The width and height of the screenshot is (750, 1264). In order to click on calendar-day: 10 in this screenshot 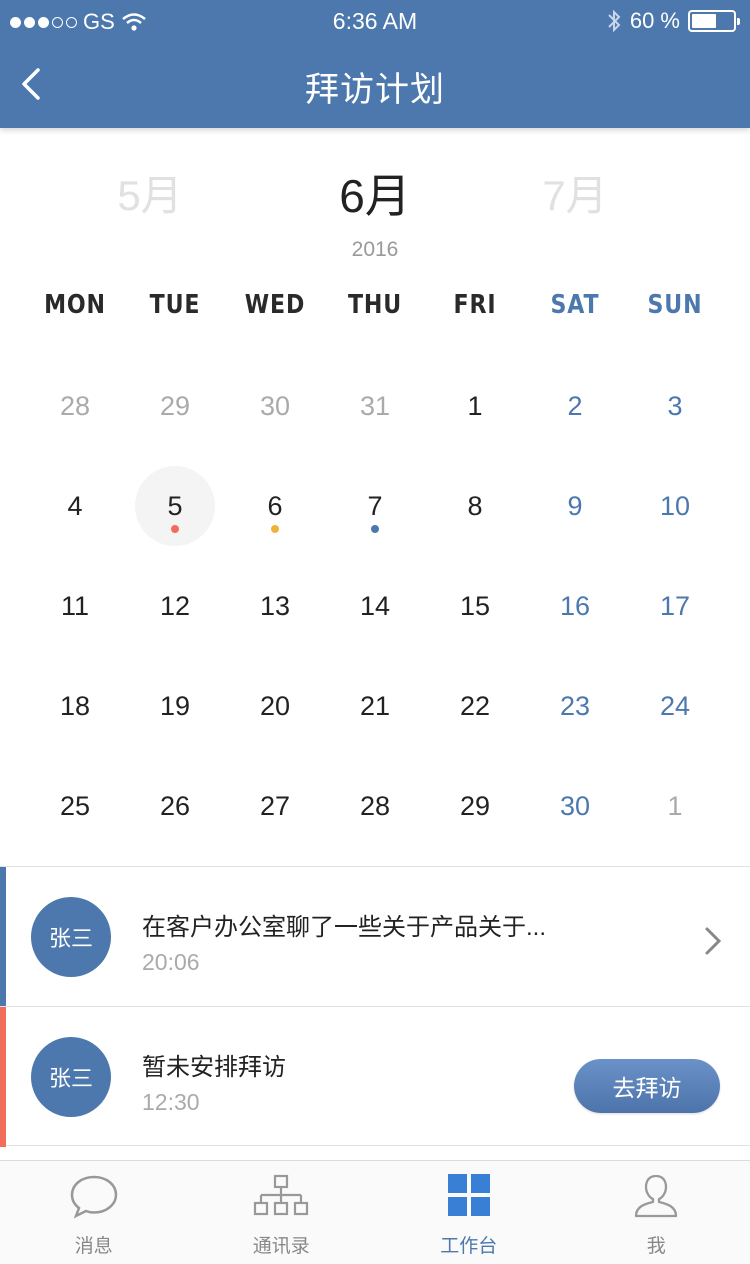, I will do `click(675, 506)`.